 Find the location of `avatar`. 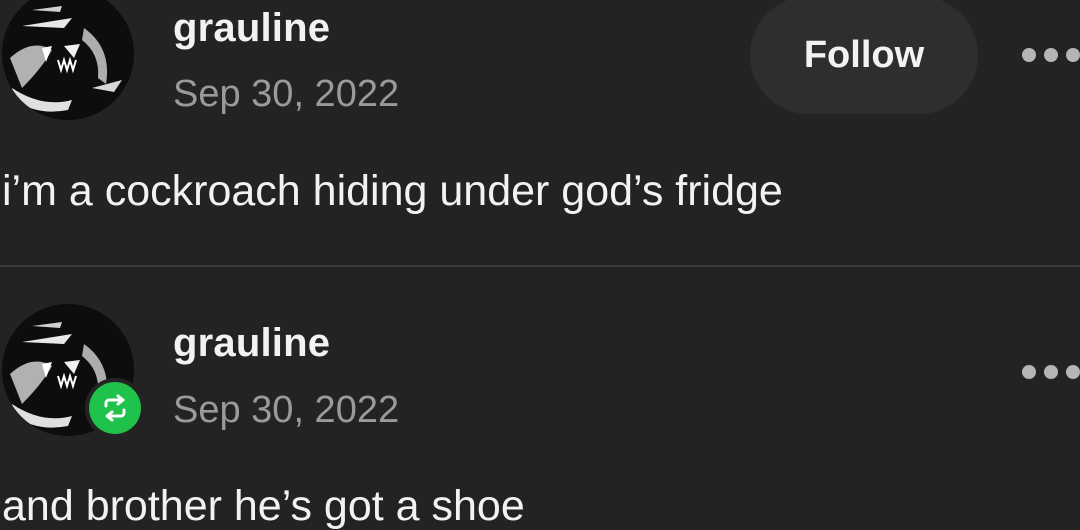

avatar is located at coordinates (68, 60).